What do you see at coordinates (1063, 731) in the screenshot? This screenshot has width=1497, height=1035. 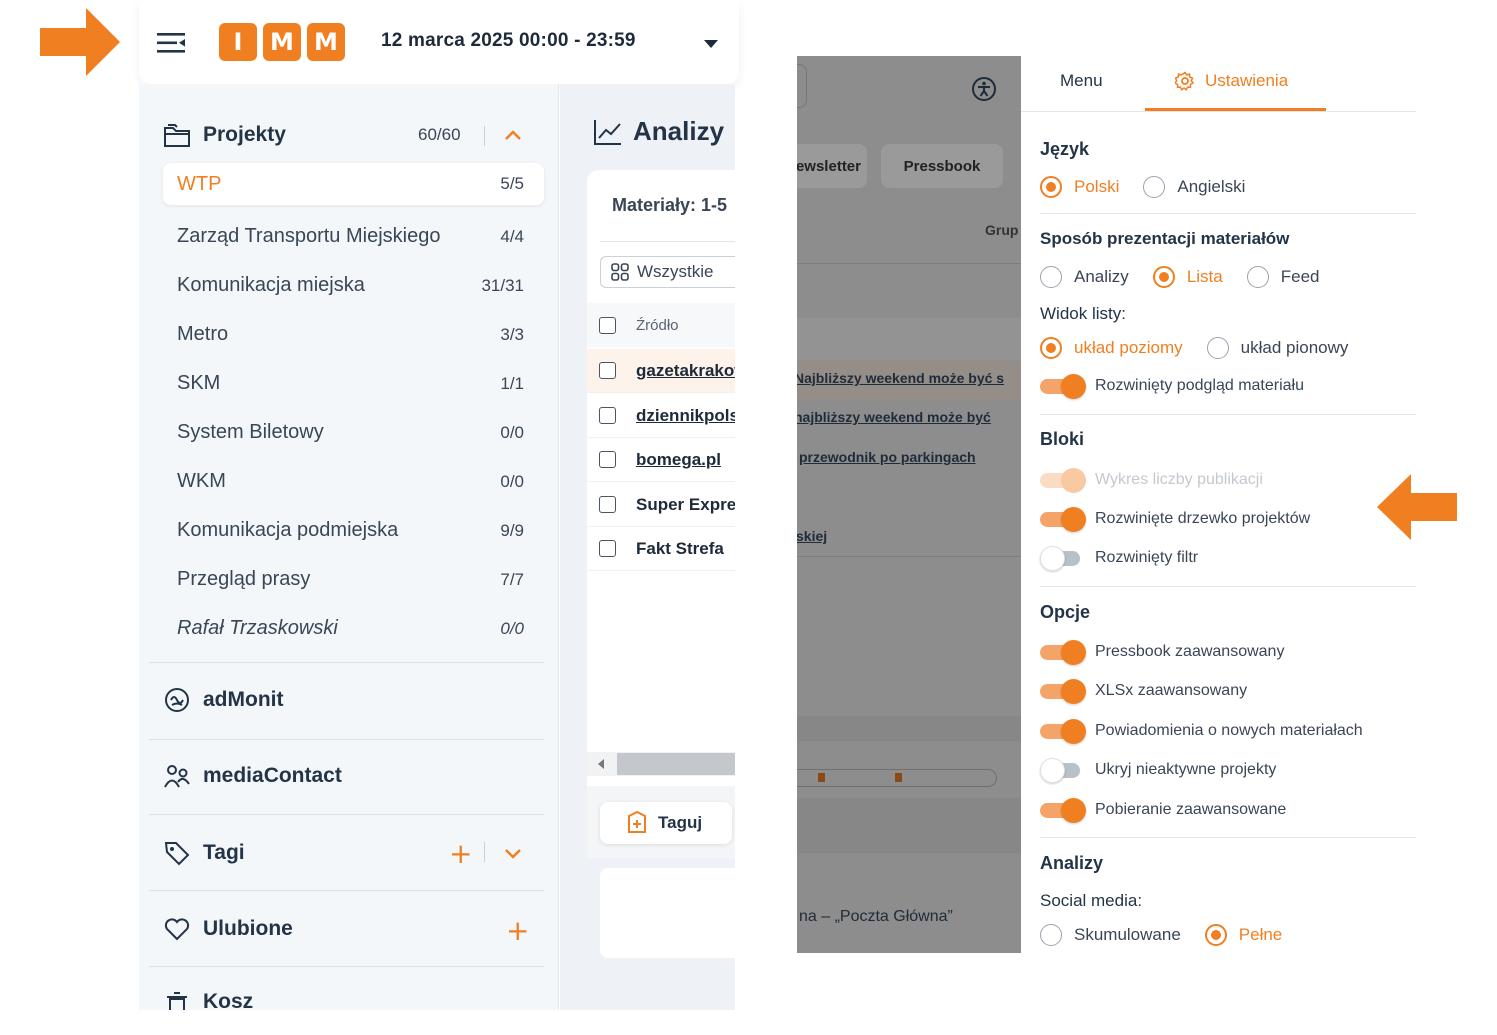 I see `toggle-notifications` at bounding box center [1063, 731].